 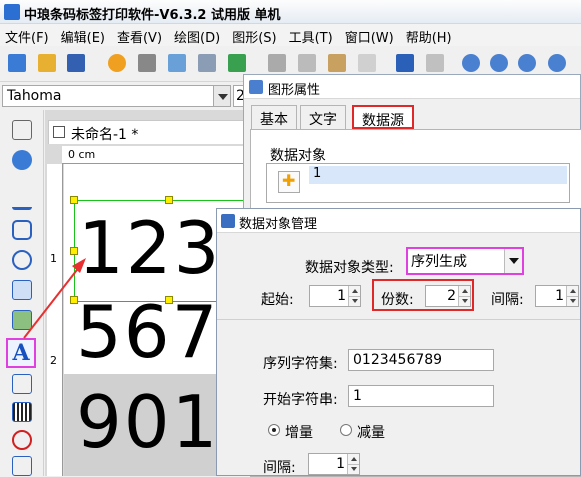 I want to click on type-select-value: 序列生成, so click(x=439, y=262).